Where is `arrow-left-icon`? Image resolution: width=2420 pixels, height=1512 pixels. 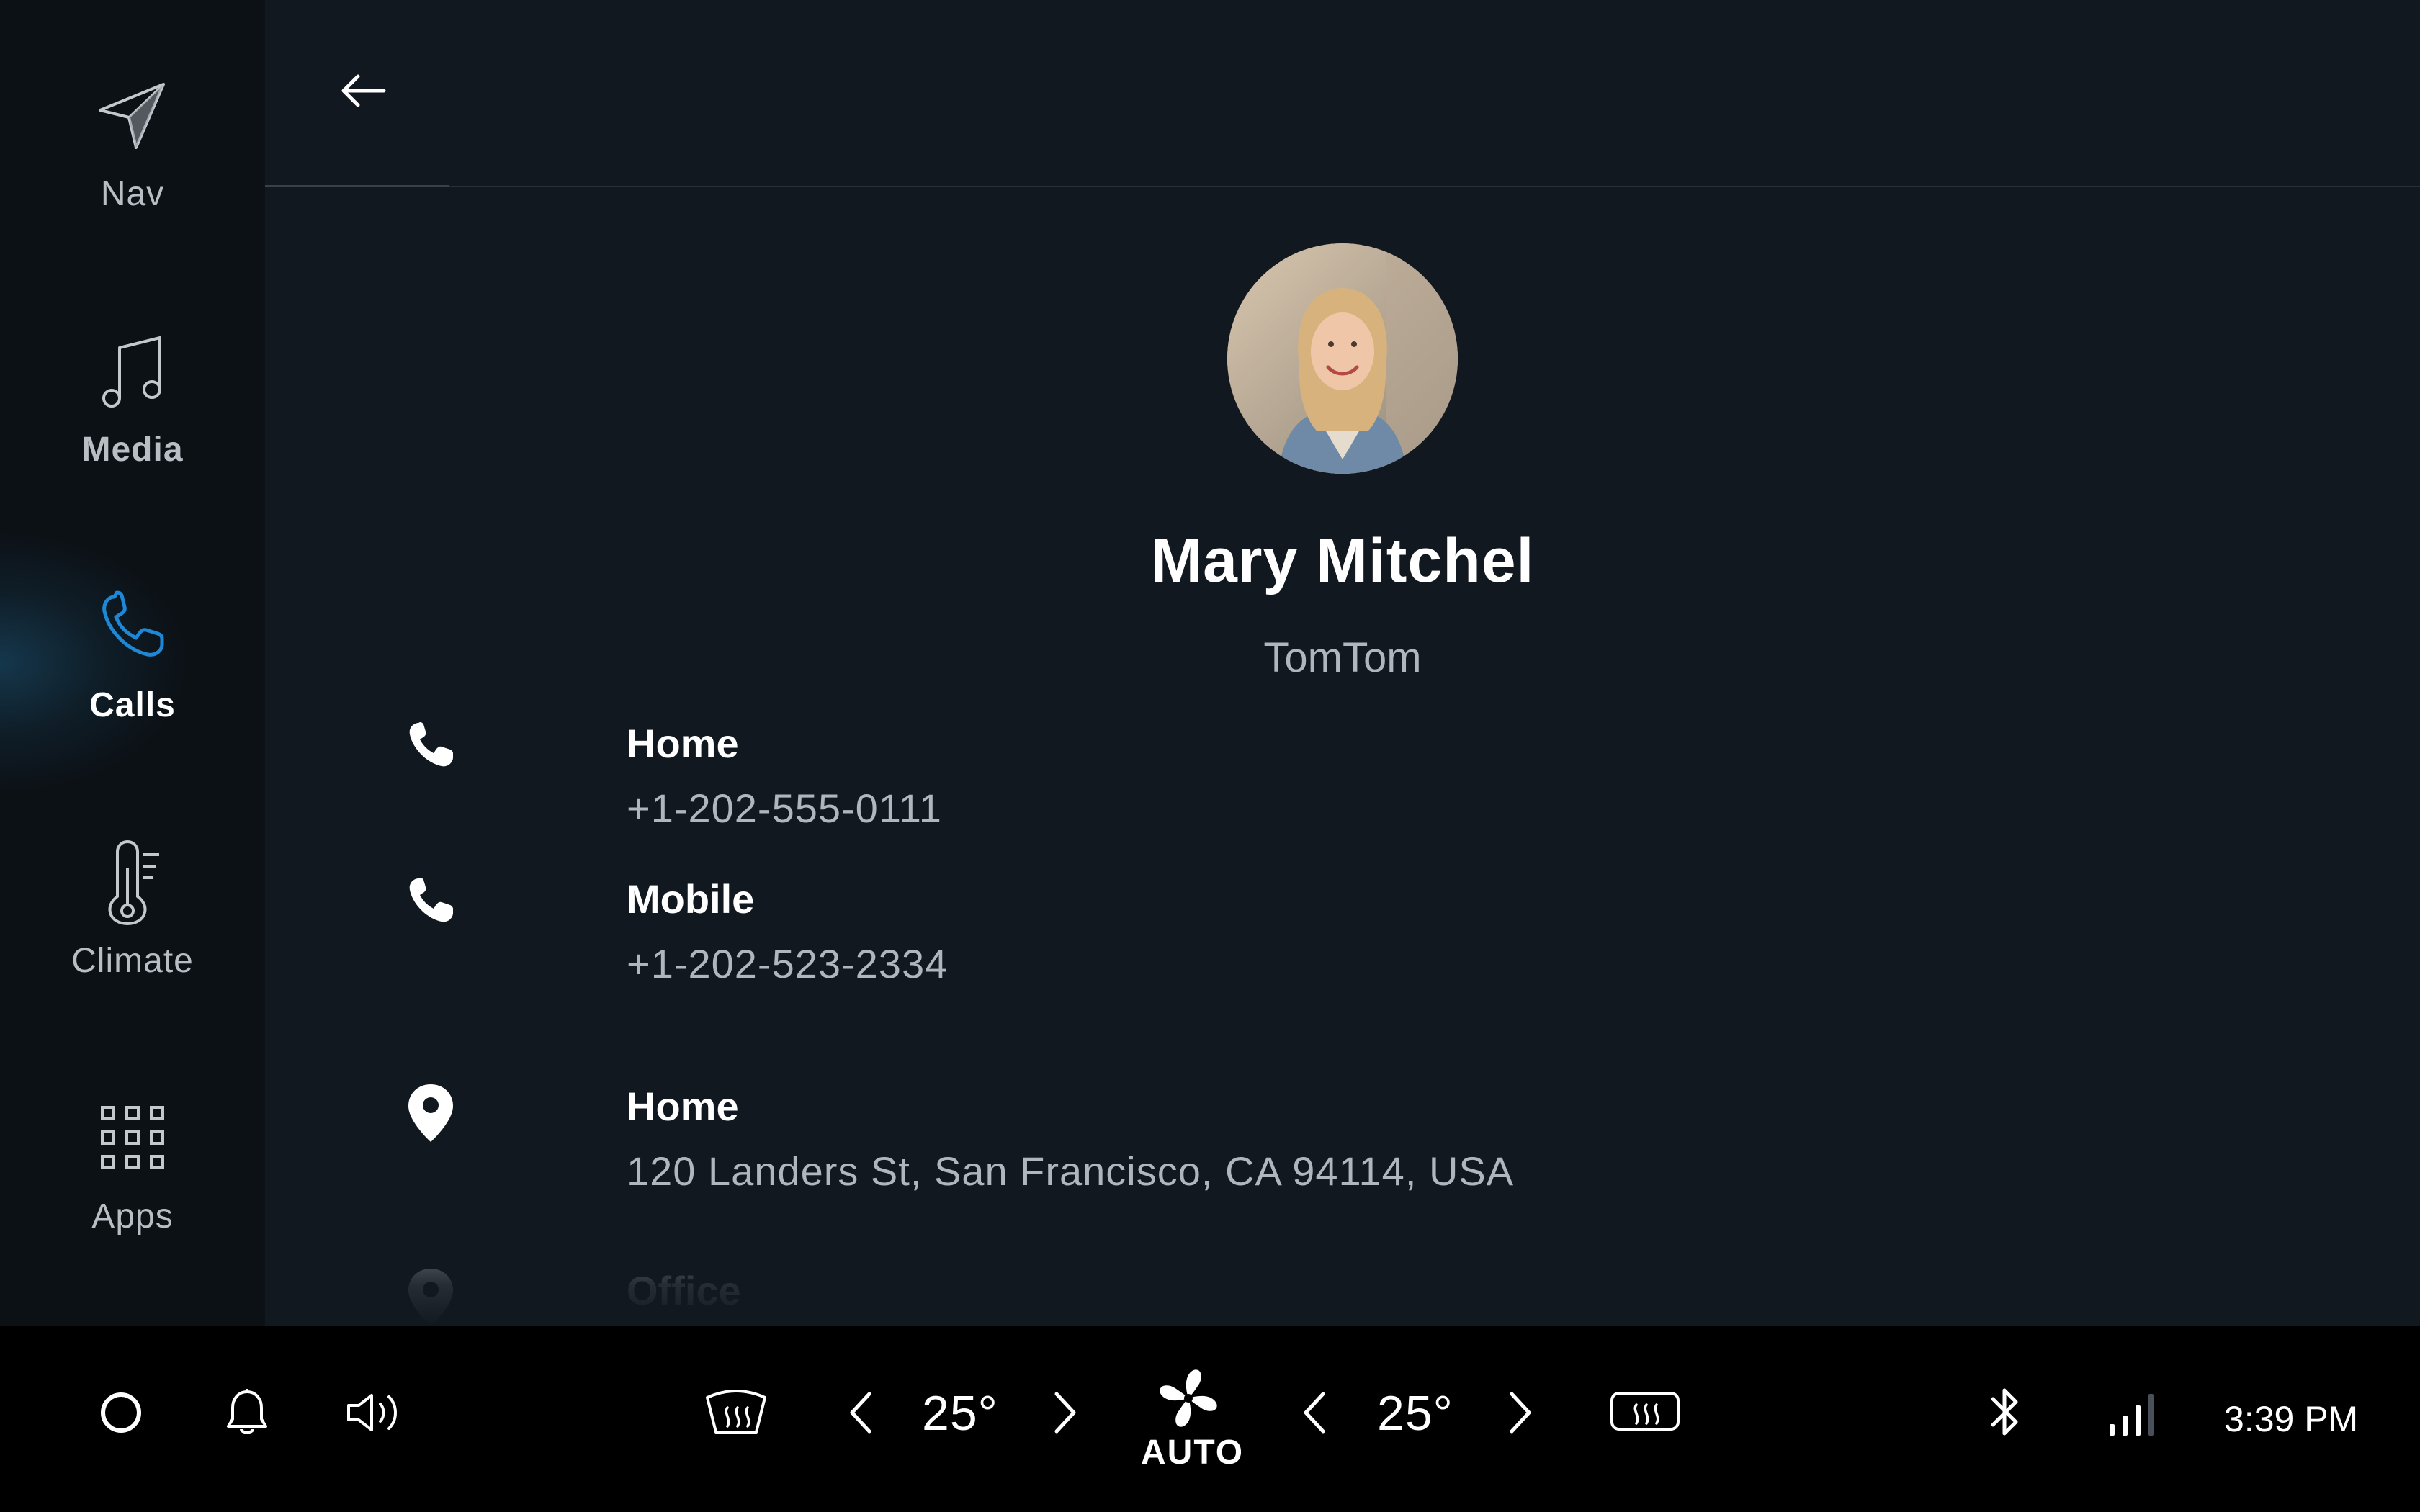
arrow-left-icon is located at coordinates (363, 90).